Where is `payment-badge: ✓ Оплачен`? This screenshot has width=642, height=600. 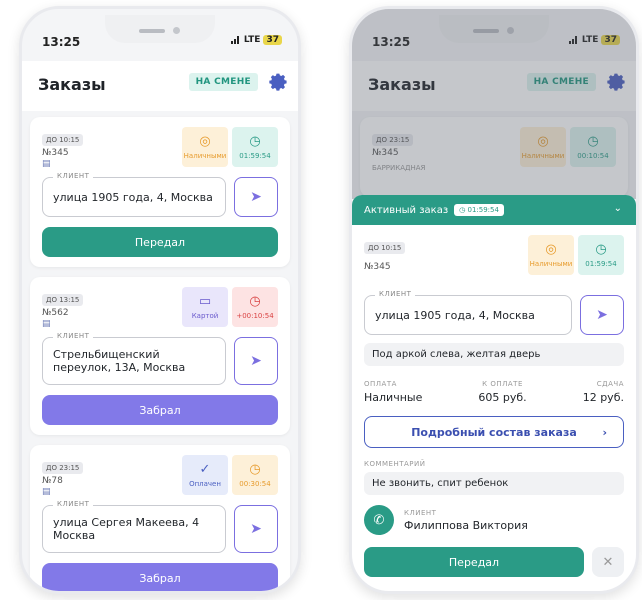
payment-badge: ✓ Оплачен is located at coordinates (205, 475).